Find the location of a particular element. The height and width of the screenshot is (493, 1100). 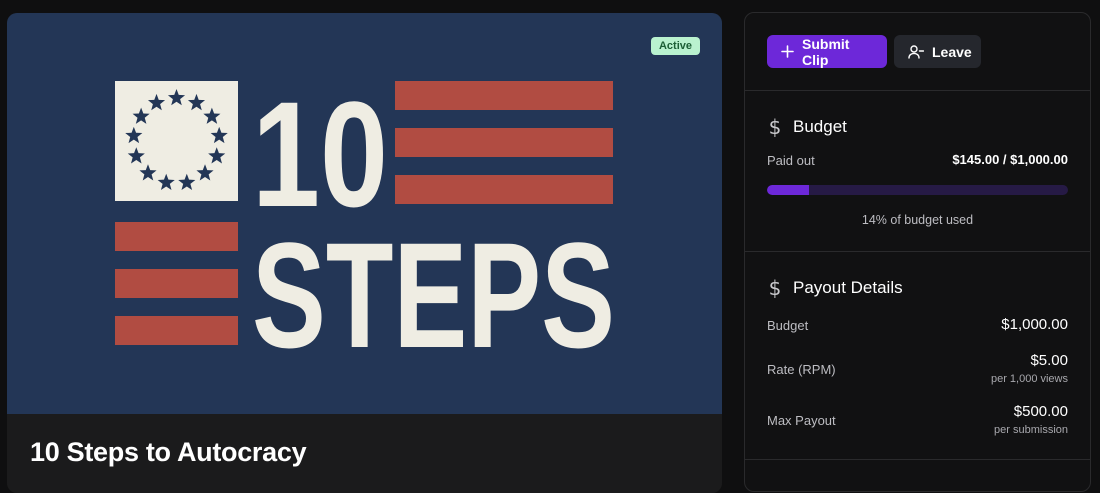

user-minus-icon is located at coordinates (916, 51).